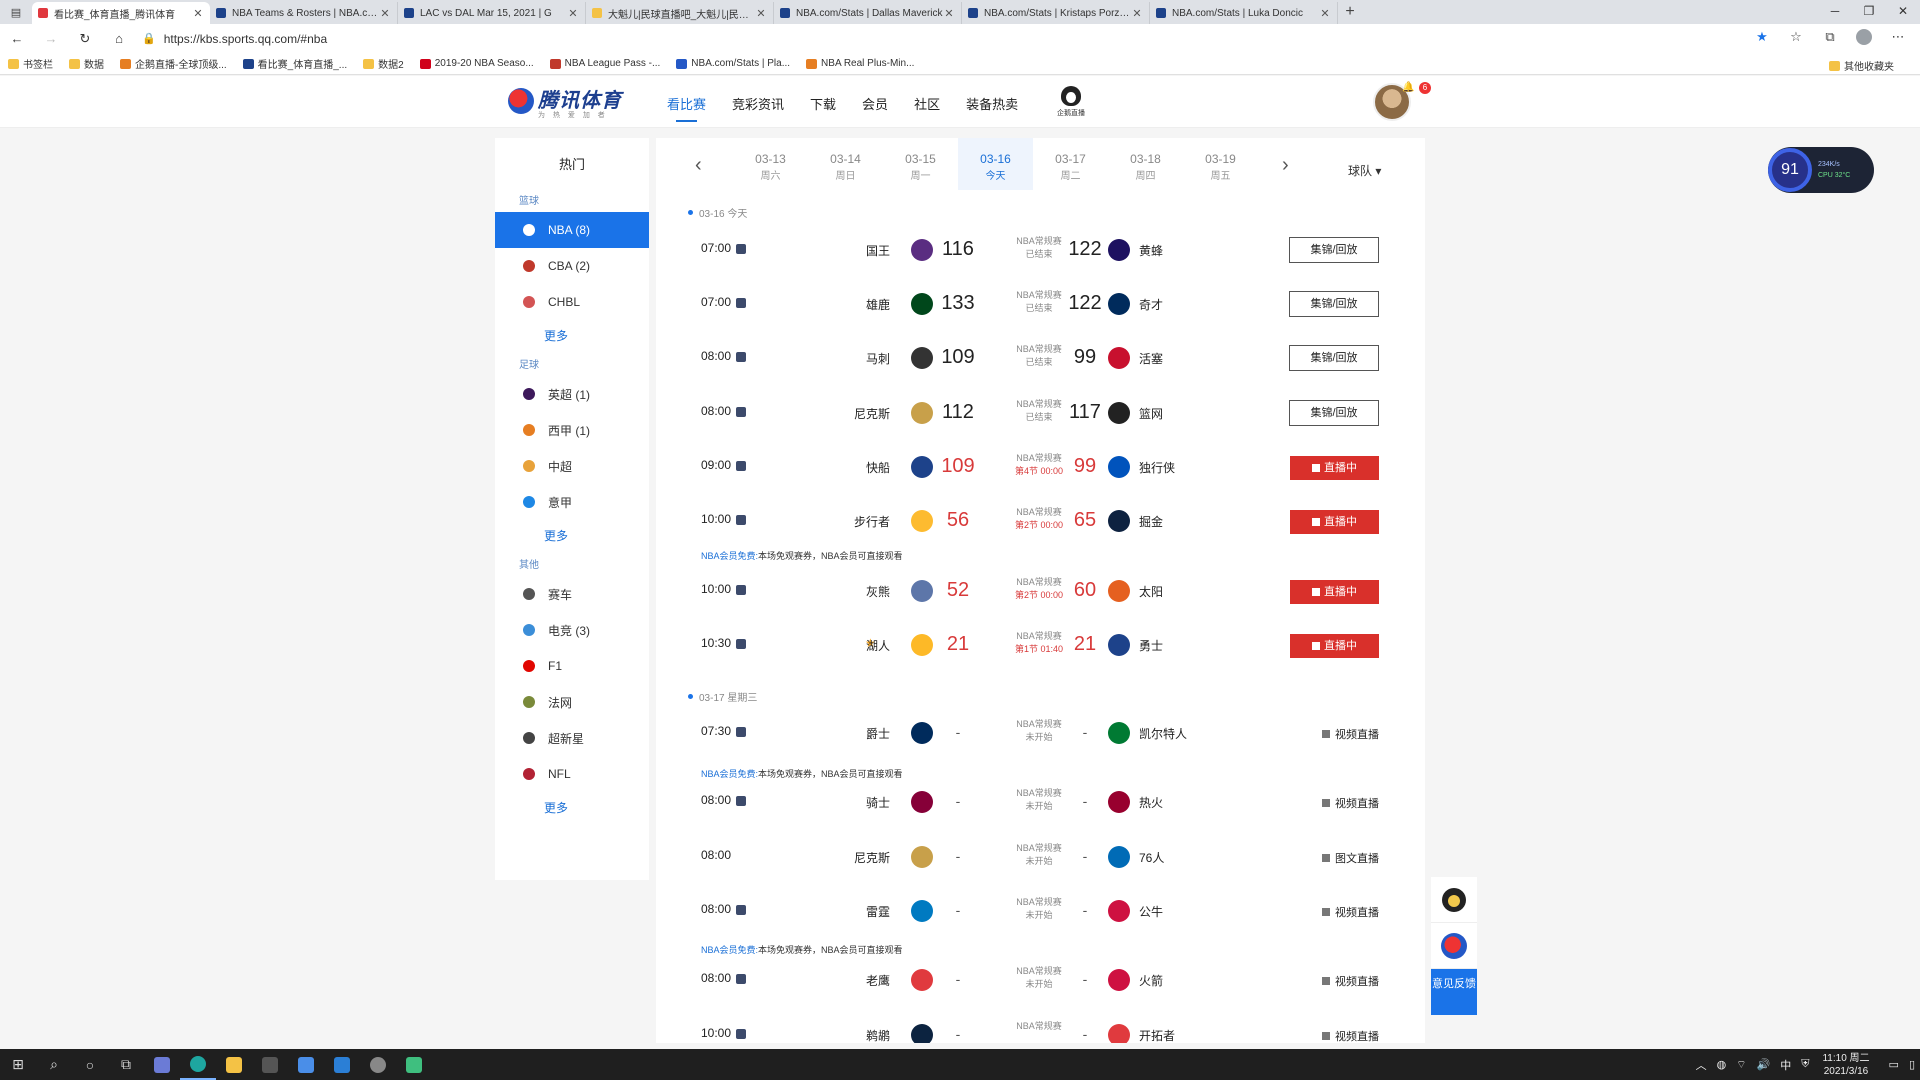  I want to click on game-row: 08:00 雷霆 - NBA常规赛 未开始 - 公牛 视频直播, so click(1040, 912).